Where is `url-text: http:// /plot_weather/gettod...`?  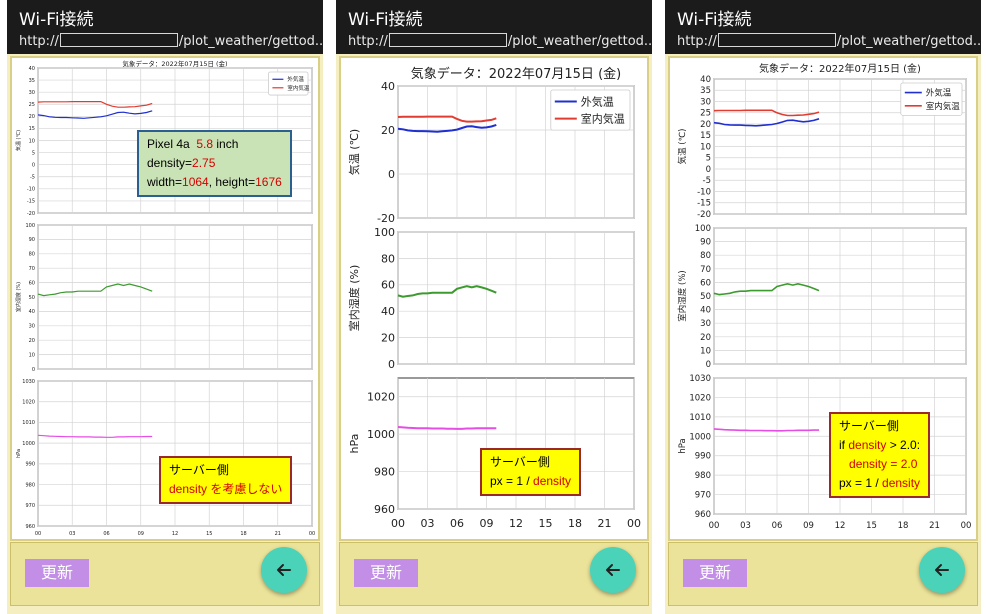 url-text: http:// /plot_weather/gettod... is located at coordinates (171, 41).